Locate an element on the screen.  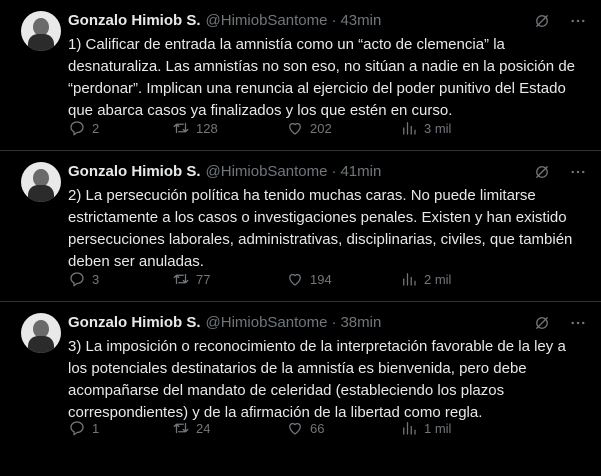
reply-count: 3 is located at coordinates (96, 279).